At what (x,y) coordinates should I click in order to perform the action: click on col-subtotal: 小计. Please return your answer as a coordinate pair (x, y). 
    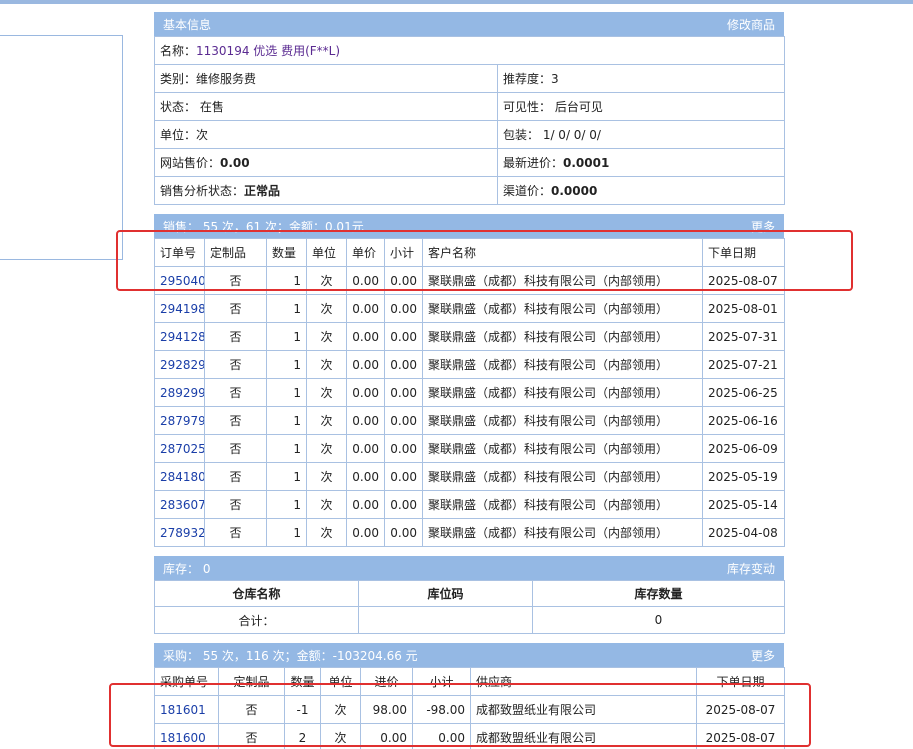
    Looking at the image, I should click on (441, 681).